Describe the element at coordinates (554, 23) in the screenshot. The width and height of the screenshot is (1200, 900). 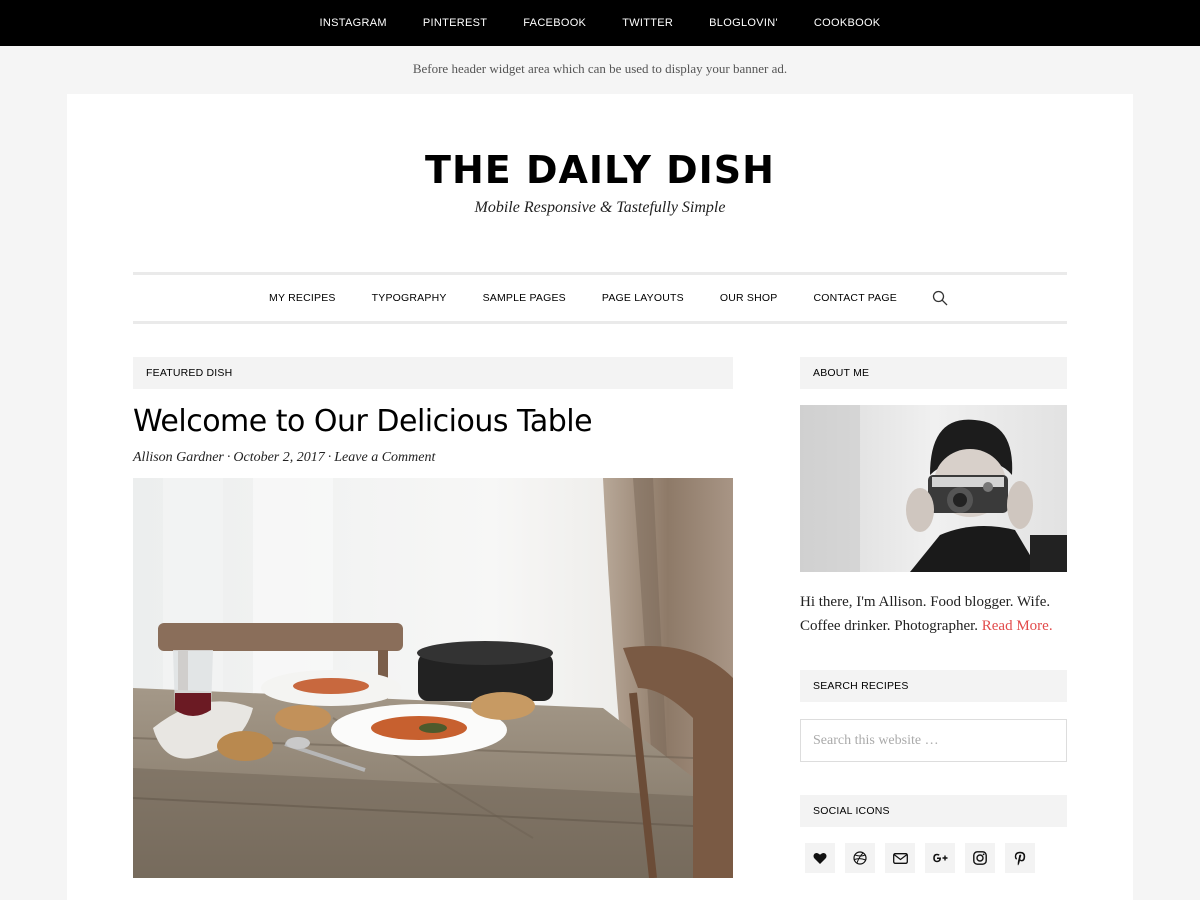
I see `top-menu-facebook: FACEBOOK` at that location.